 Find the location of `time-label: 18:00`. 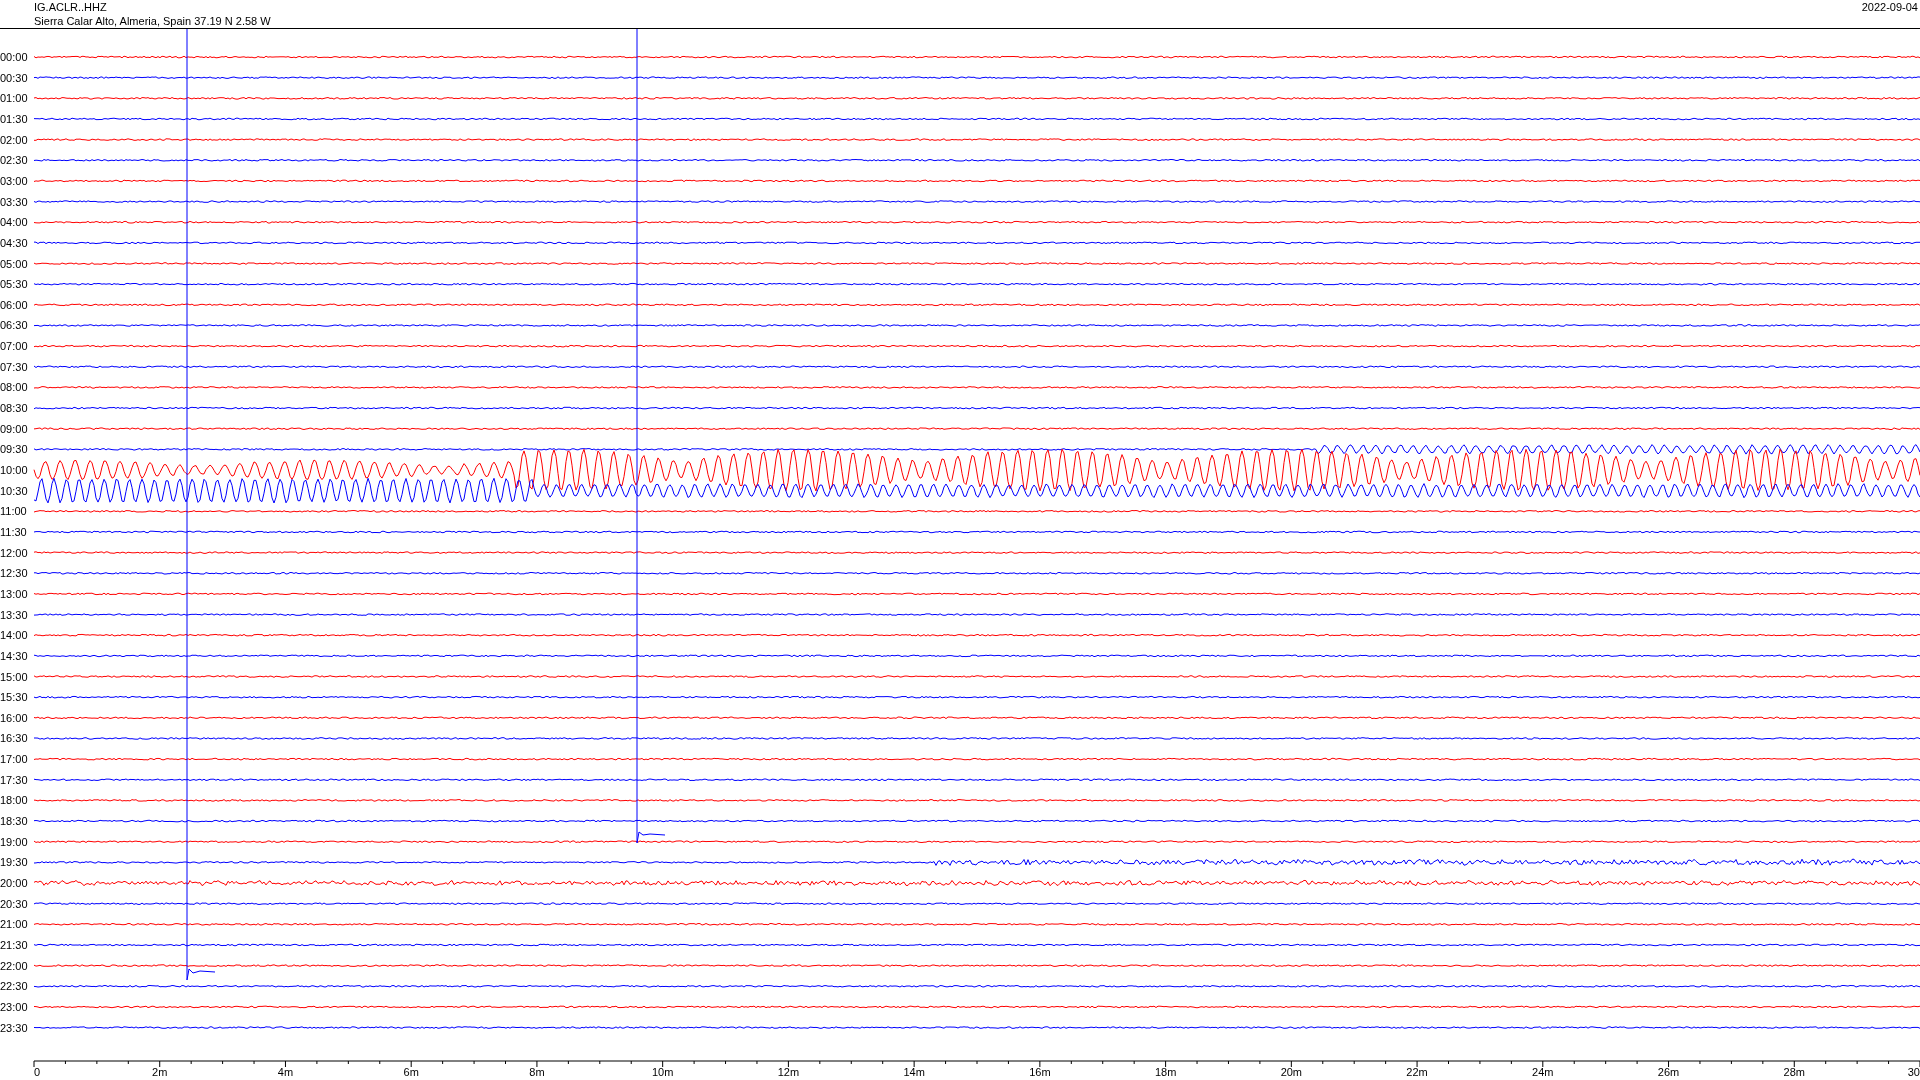

time-label: 18:00 is located at coordinates (14, 800).